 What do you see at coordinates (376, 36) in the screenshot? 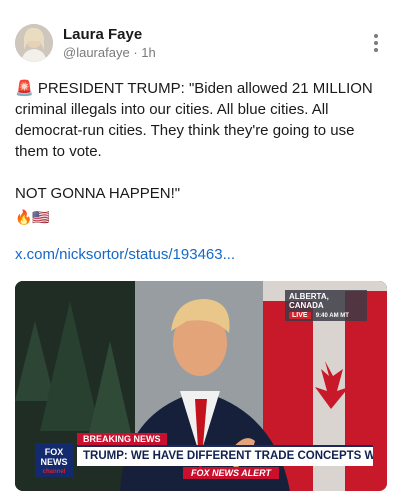
I see `more-vertical-icon` at bounding box center [376, 36].